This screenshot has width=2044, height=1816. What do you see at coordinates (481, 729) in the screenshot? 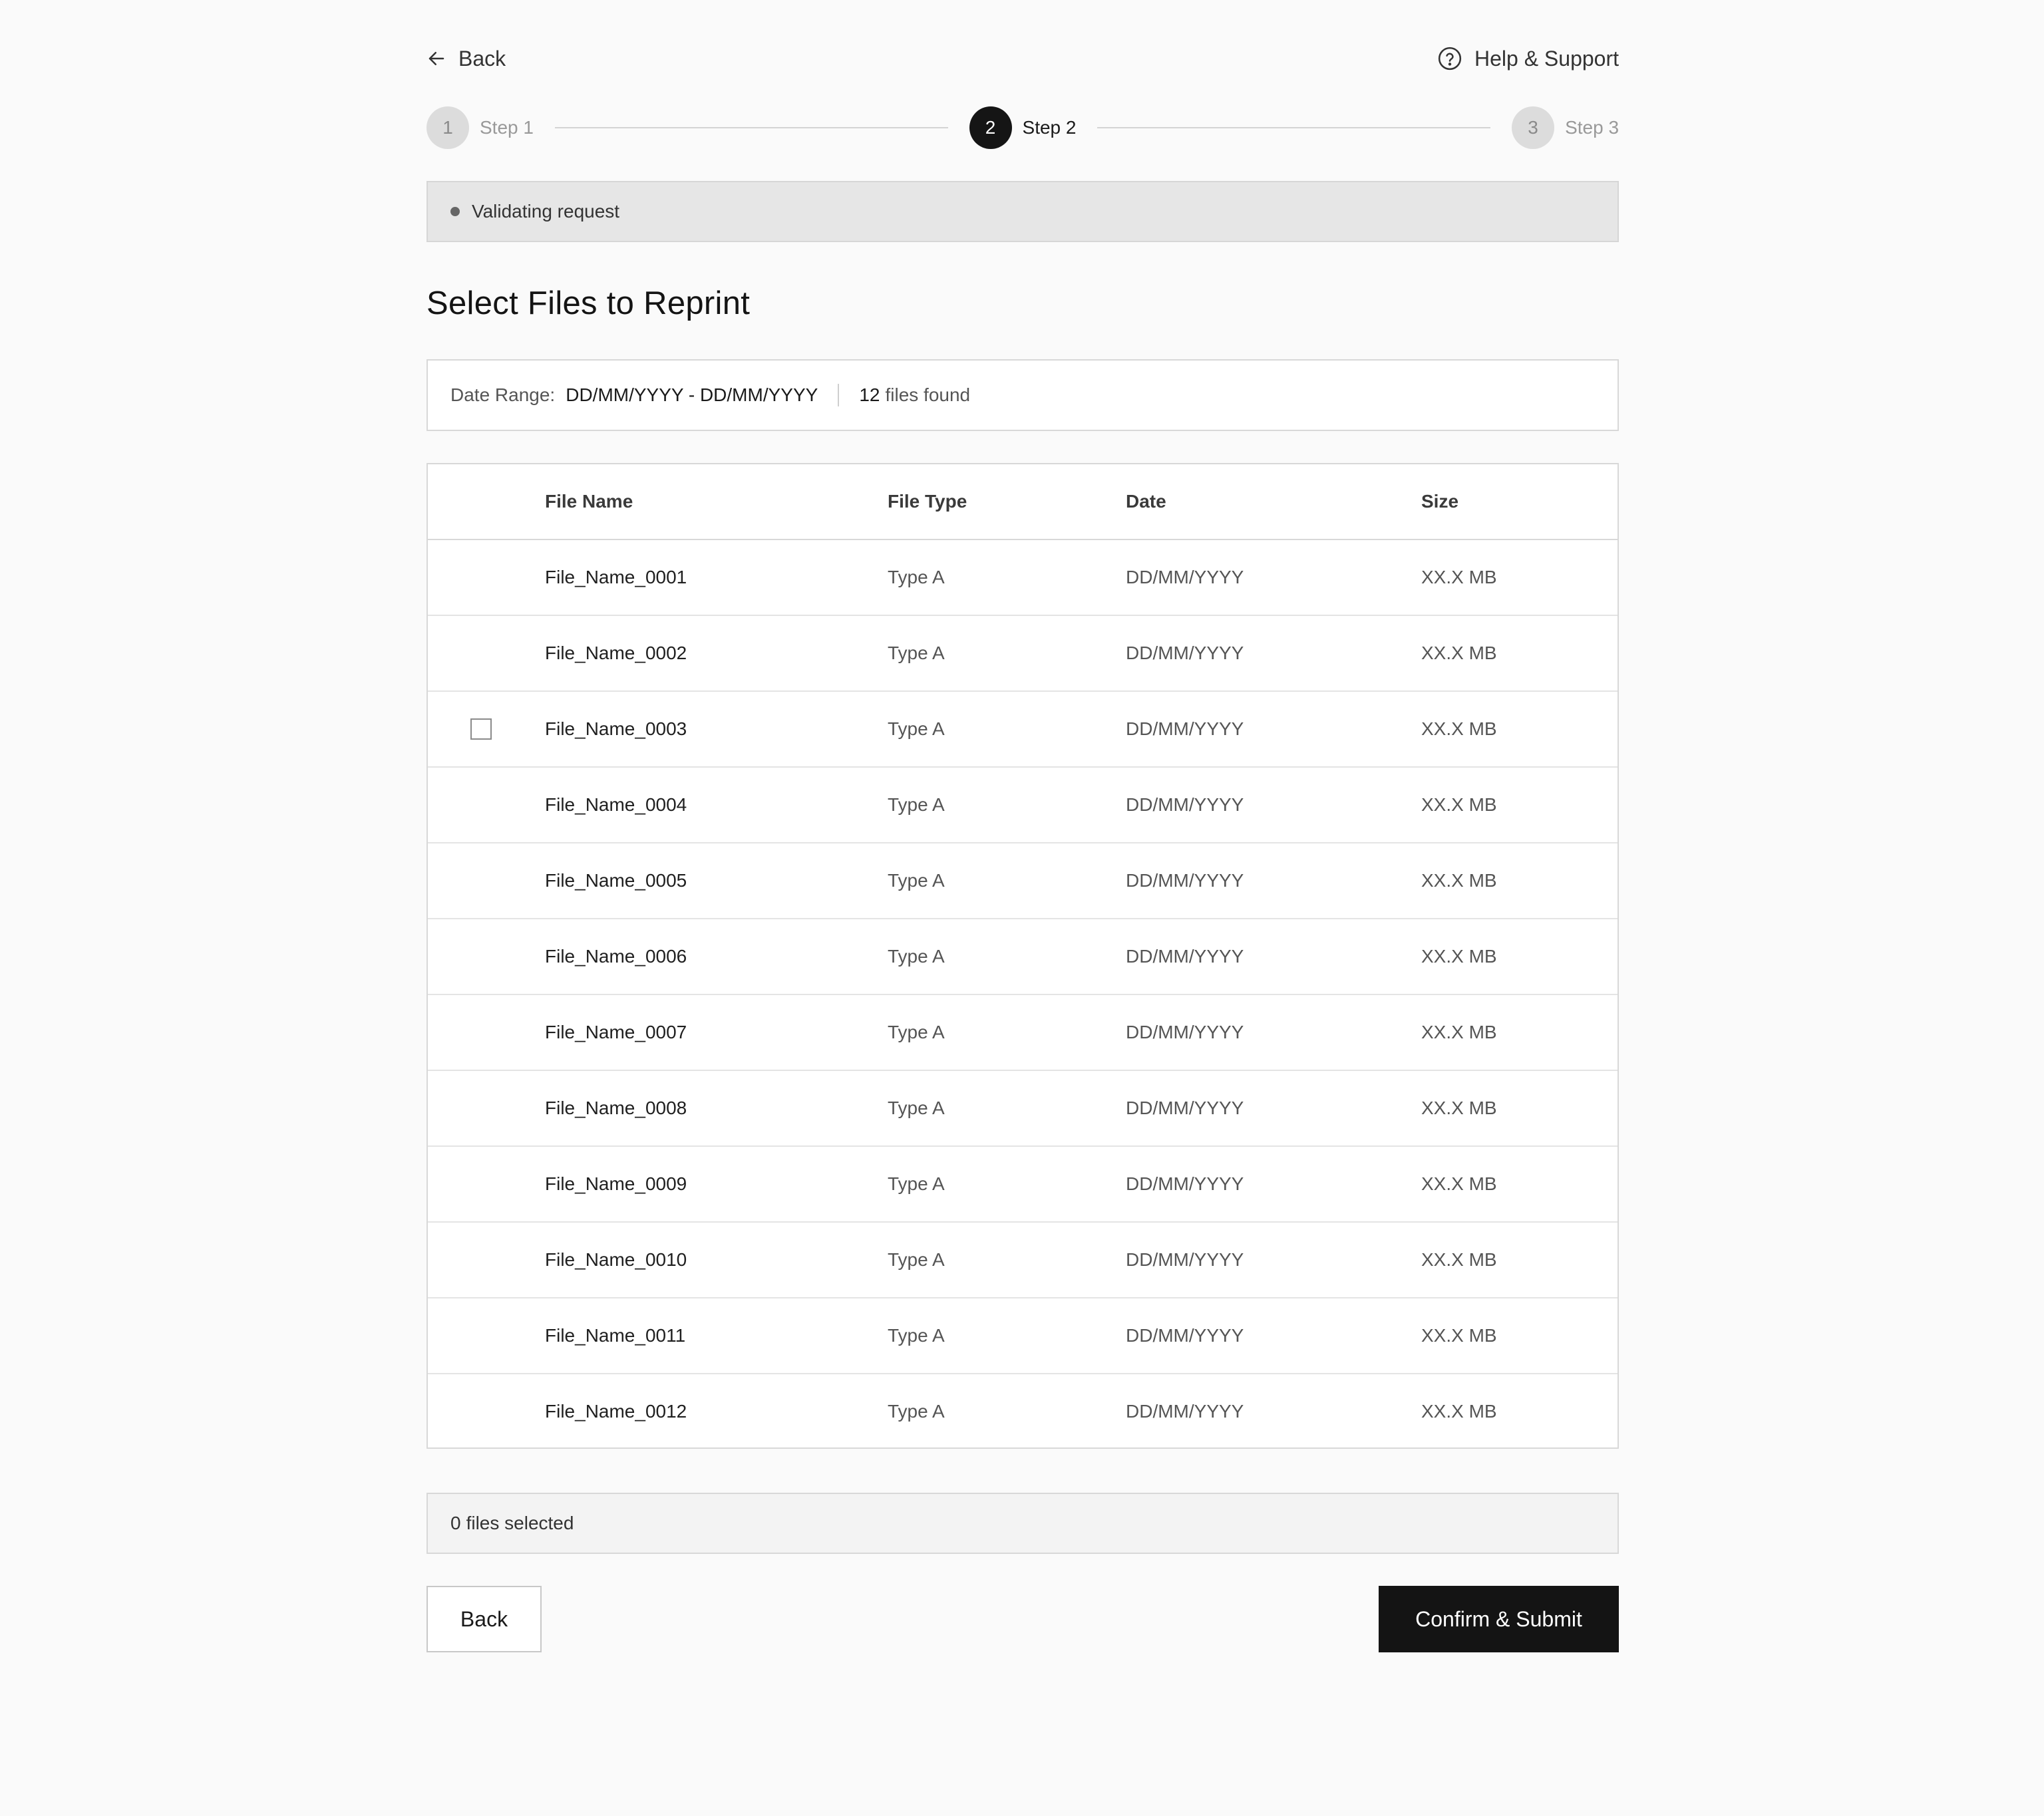
I see `checkbox-icon` at bounding box center [481, 729].